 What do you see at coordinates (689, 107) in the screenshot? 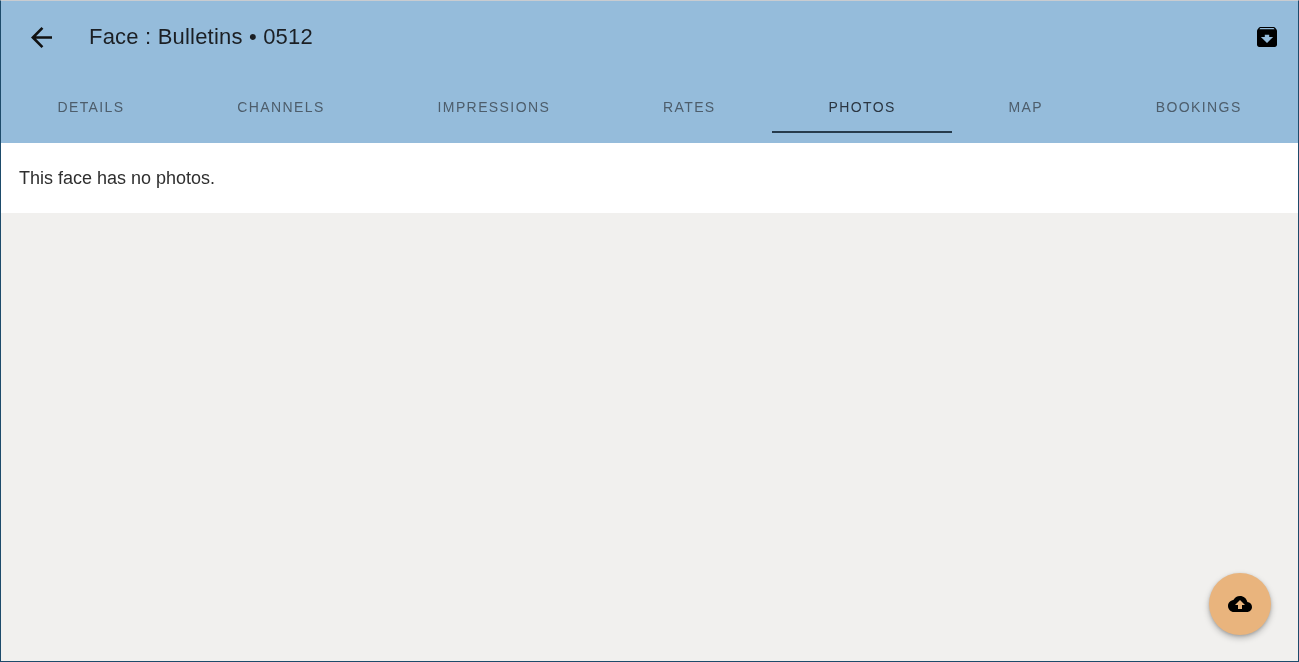
I see `tab: RATES` at bounding box center [689, 107].